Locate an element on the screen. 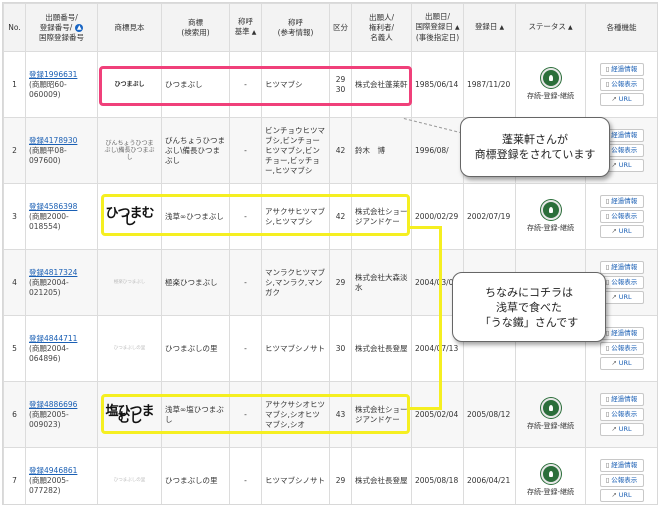 This screenshot has height=507, width=660. name-cell: 浅草∞塩ひつまぶし is located at coordinates (195, 414).